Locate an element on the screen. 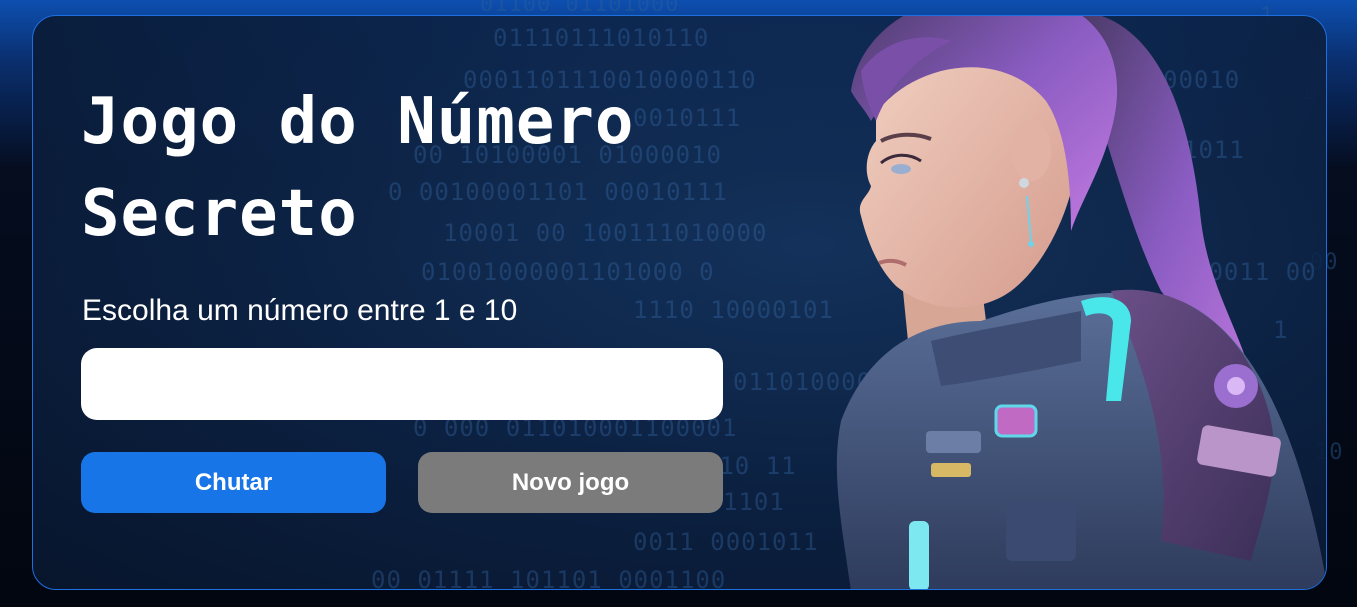  guess-button: Chutar is located at coordinates (233, 482).